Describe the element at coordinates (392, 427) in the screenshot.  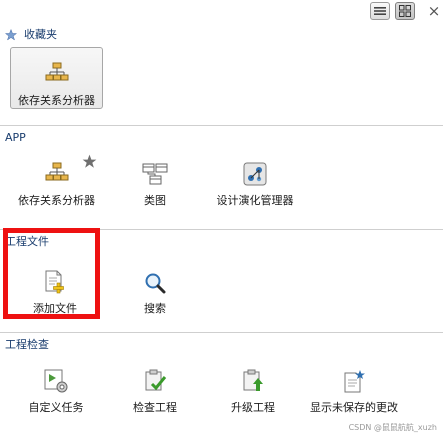
I see `watermark: CSDN @鼠鼠航航_xuzh` at that location.